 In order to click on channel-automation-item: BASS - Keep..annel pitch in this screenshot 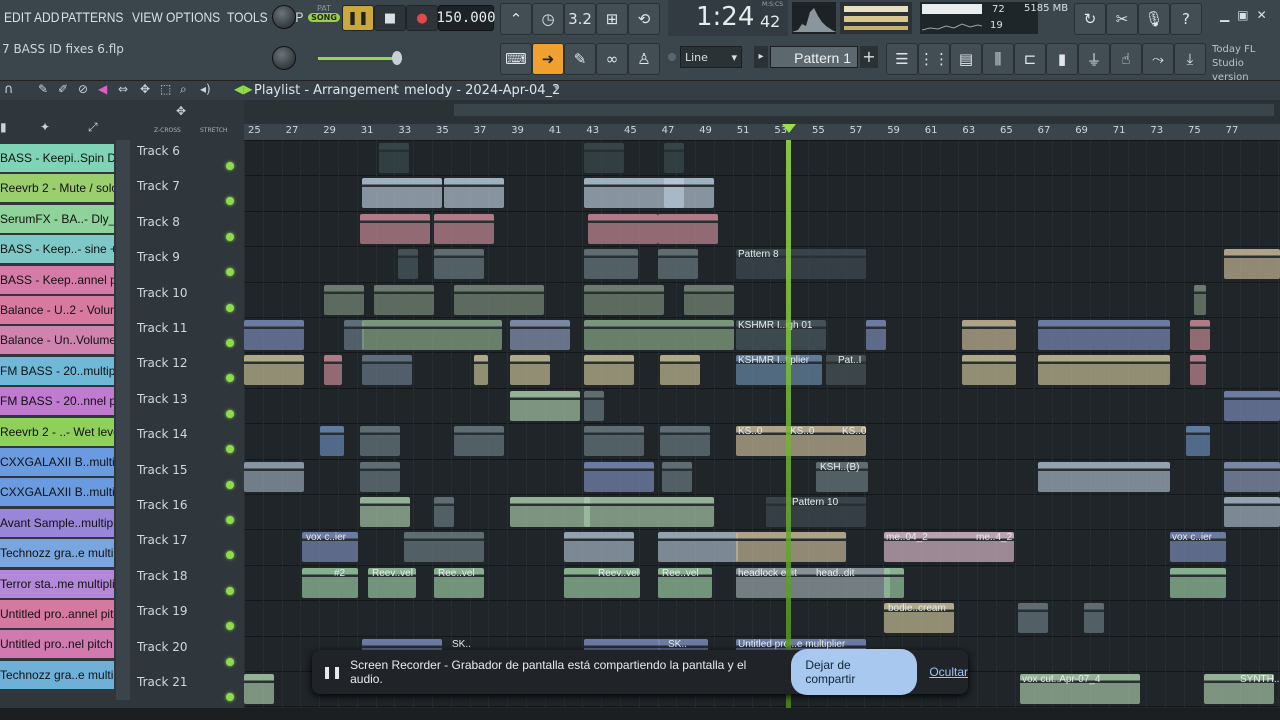, I will do `click(57, 279)`.